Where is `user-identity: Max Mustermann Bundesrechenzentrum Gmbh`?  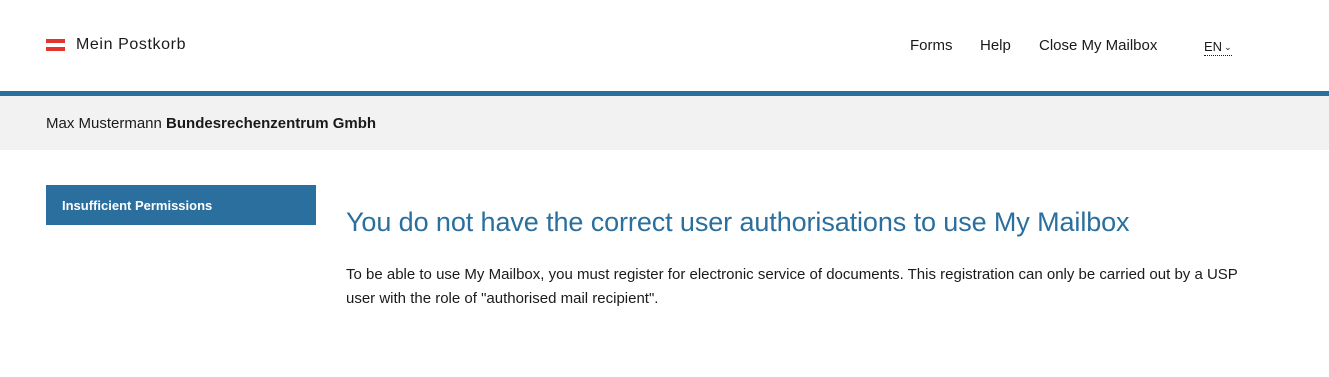 user-identity: Max Mustermann Bundesrechenzentrum Gmbh is located at coordinates (211, 123).